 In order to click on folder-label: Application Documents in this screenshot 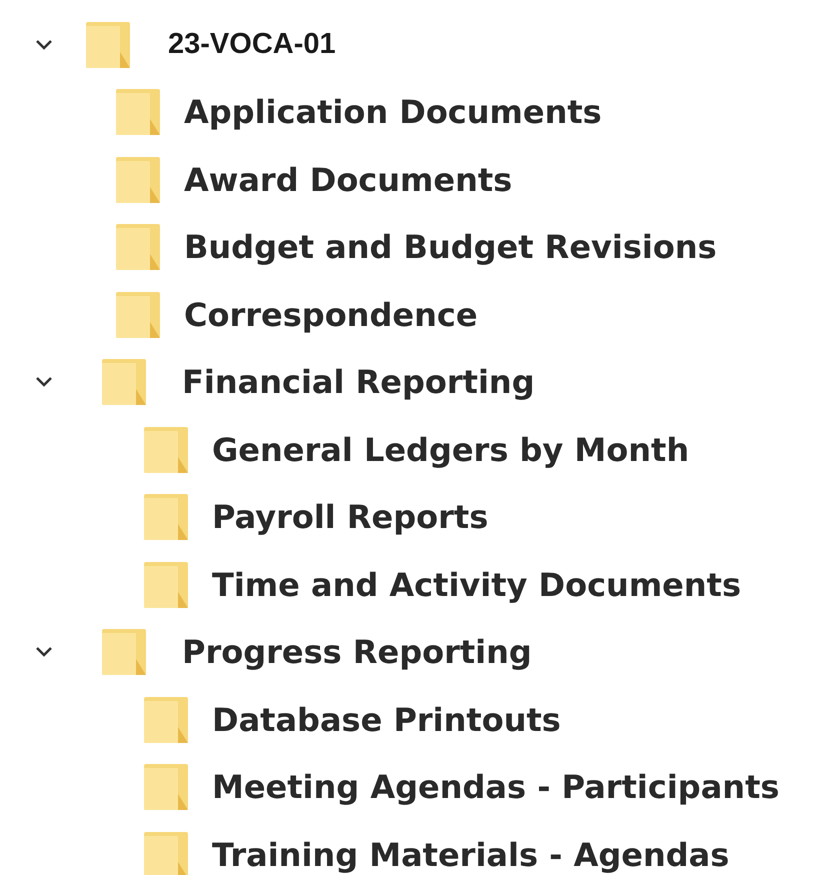, I will do `click(393, 112)`.